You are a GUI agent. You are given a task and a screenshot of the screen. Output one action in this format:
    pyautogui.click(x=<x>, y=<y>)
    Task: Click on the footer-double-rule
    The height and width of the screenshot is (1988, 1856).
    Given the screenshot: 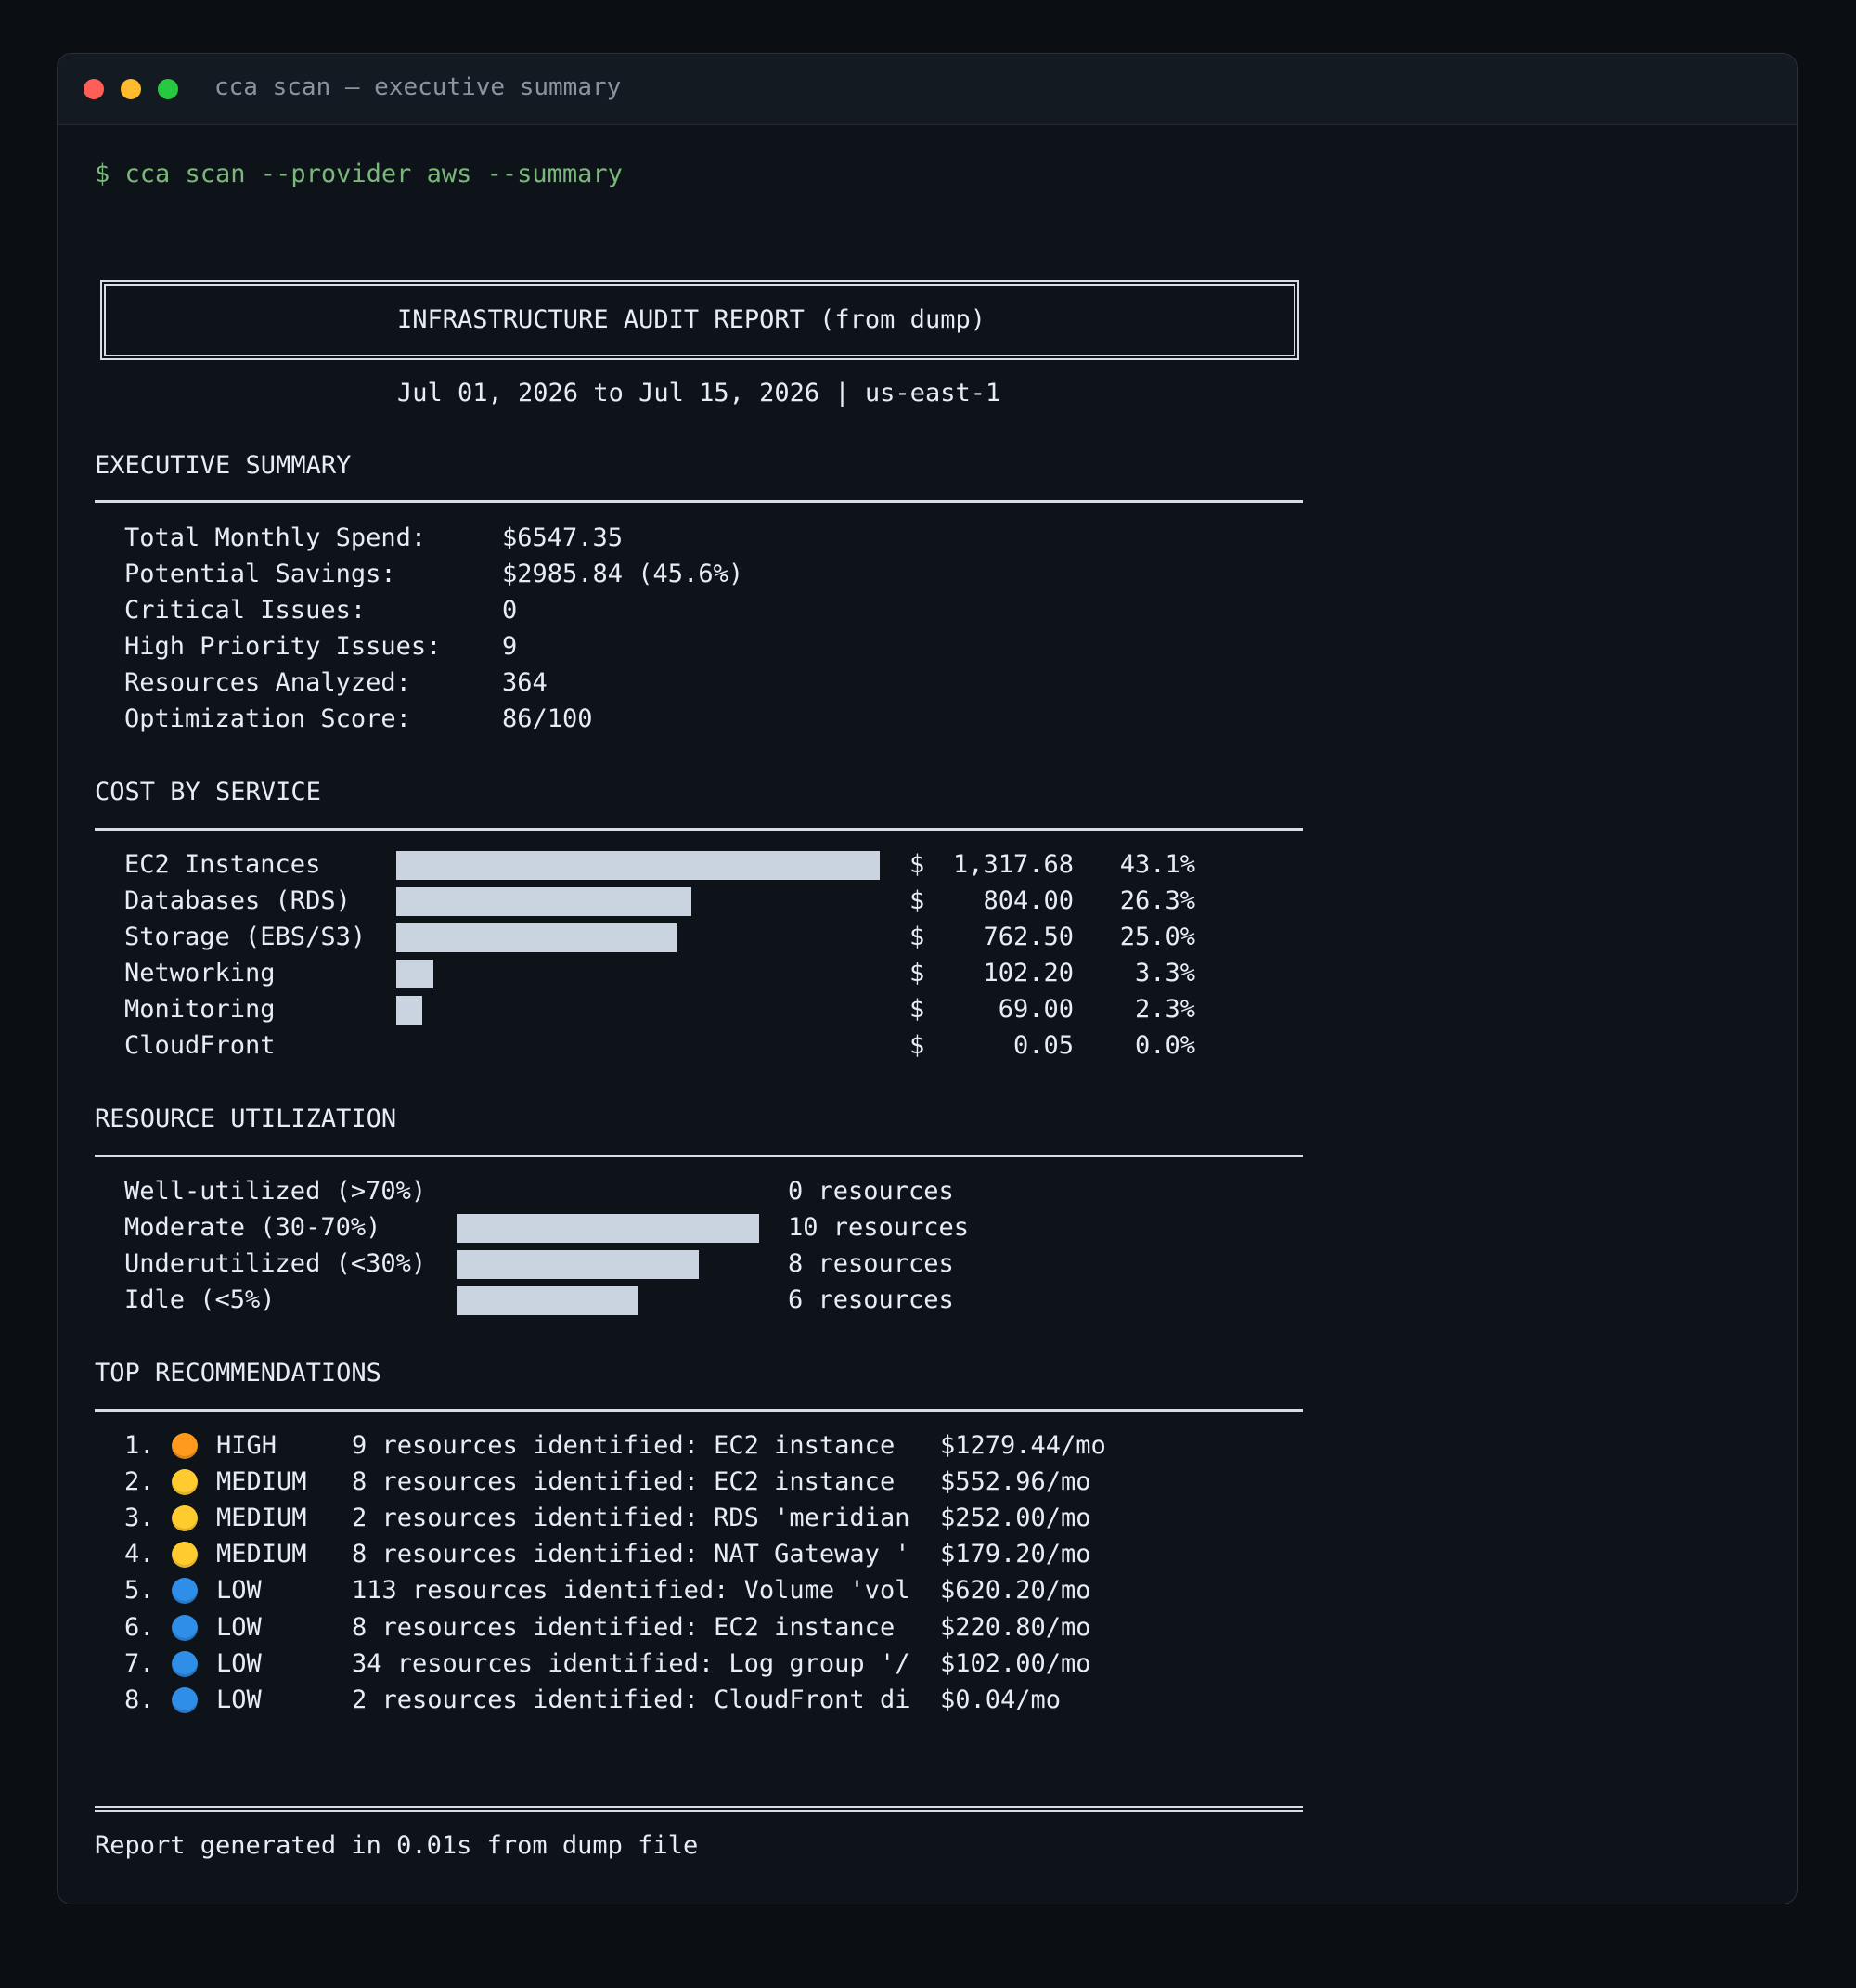 What is the action you would take?
    pyautogui.click(x=699, y=1809)
    